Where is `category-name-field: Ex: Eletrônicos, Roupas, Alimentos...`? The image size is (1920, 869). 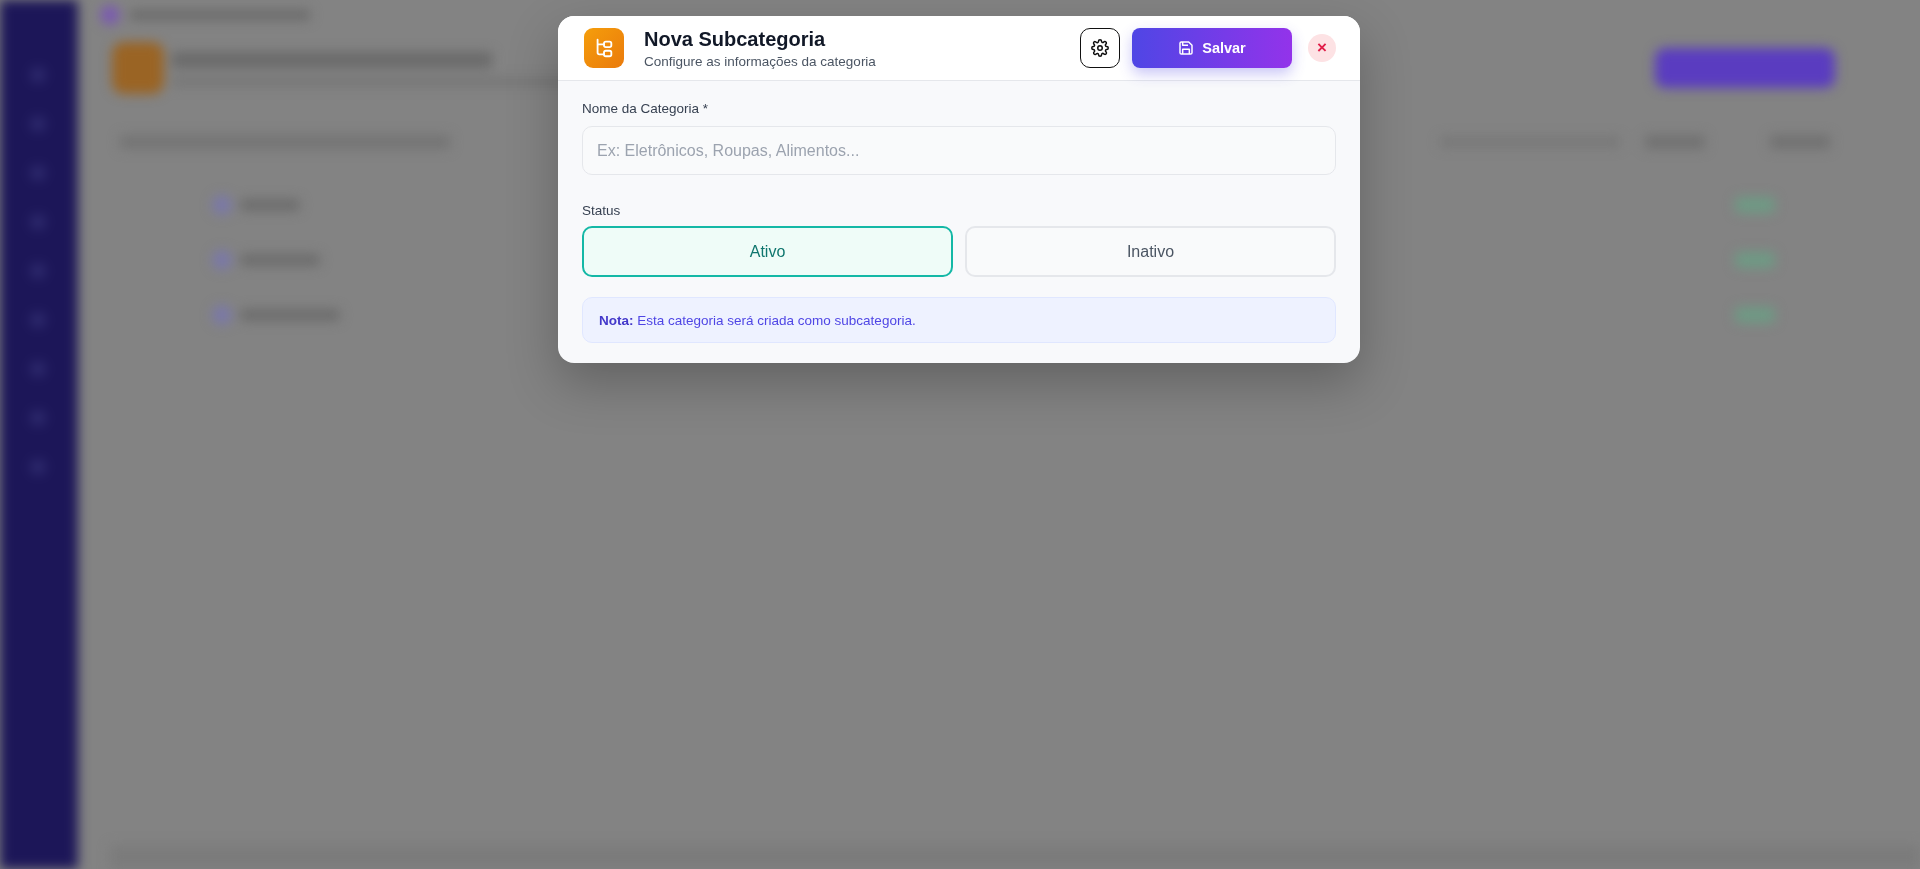
category-name-field: Ex: Eletrônicos, Roupas, Alimentos... is located at coordinates (959, 150).